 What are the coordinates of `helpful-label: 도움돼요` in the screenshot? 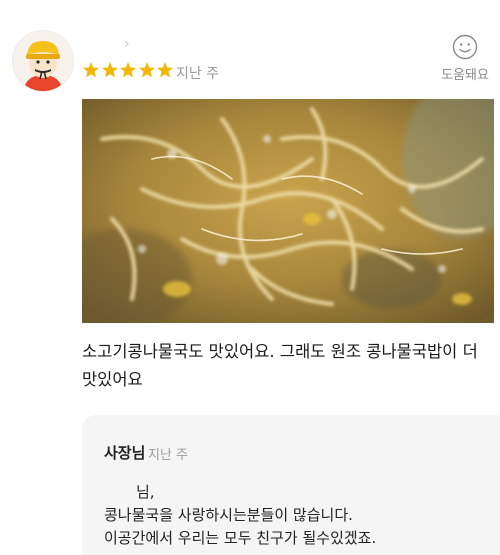 It's located at (465, 75).